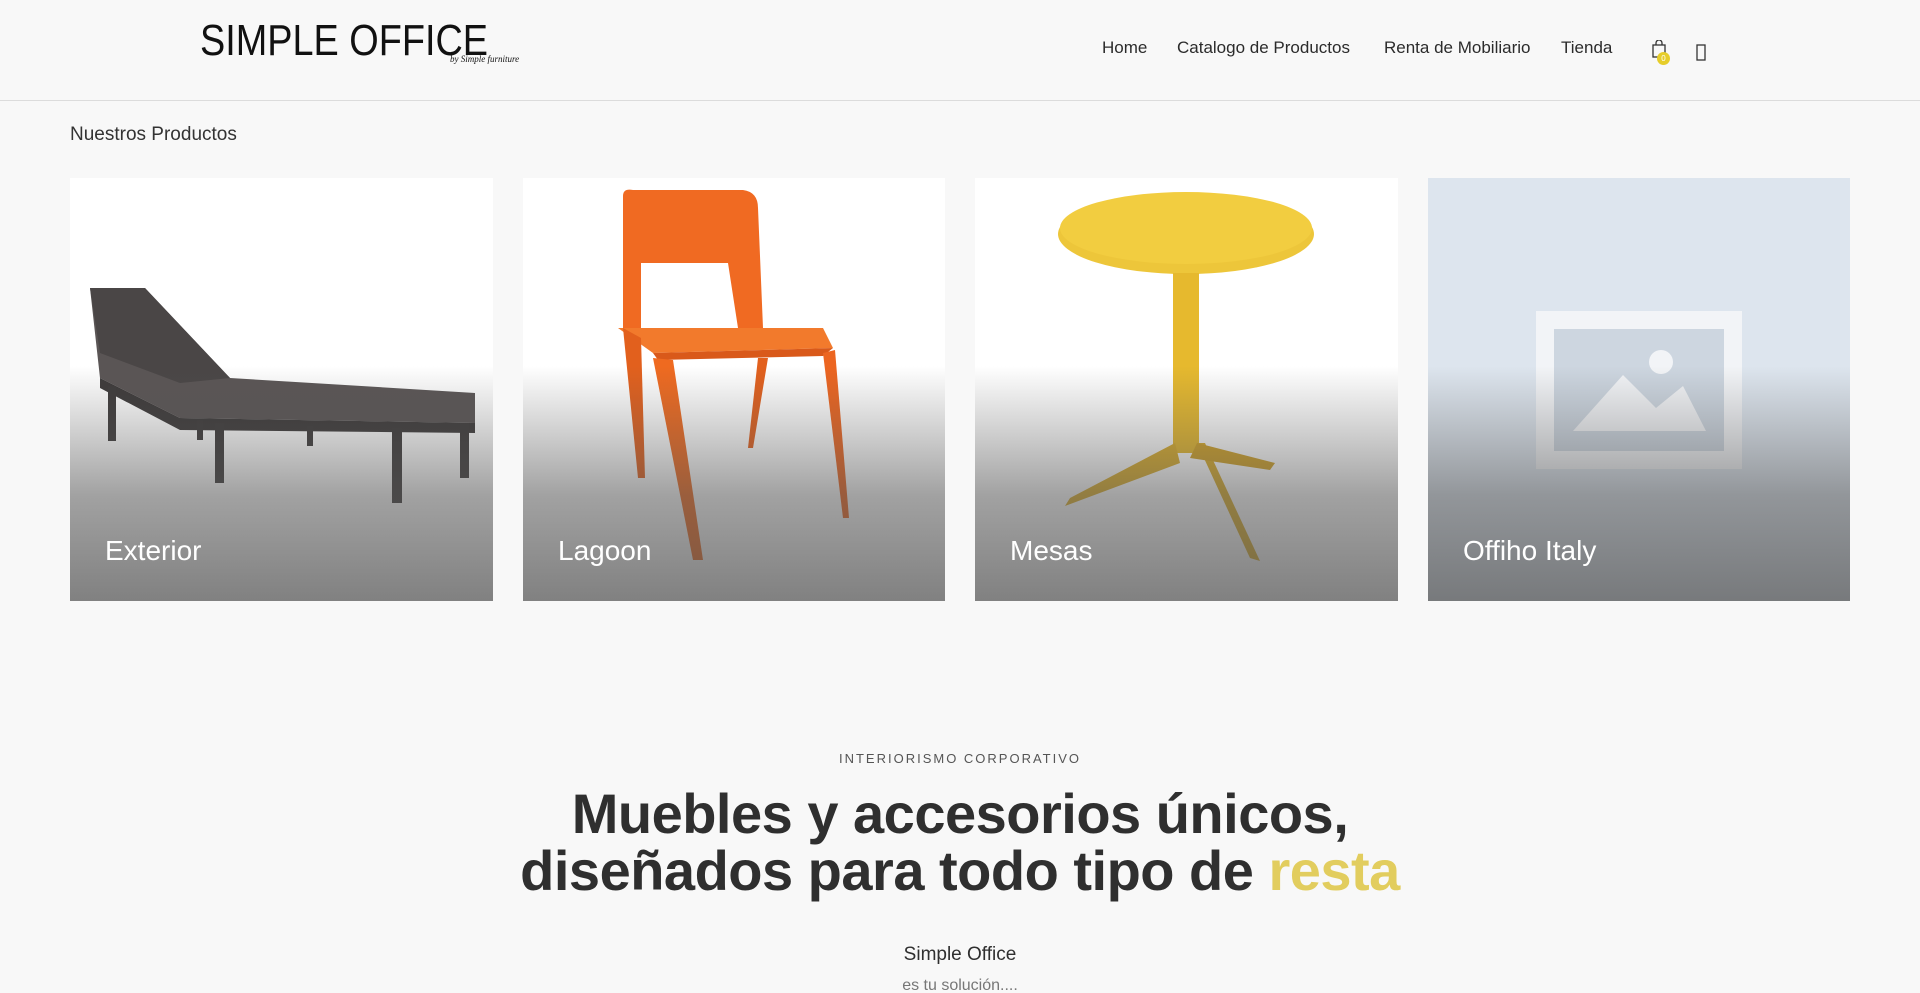 The height and width of the screenshot is (993, 1920). What do you see at coordinates (1663, 58) in the screenshot?
I see `cart-count-badge: 0` at bounding box center [1663, 58].